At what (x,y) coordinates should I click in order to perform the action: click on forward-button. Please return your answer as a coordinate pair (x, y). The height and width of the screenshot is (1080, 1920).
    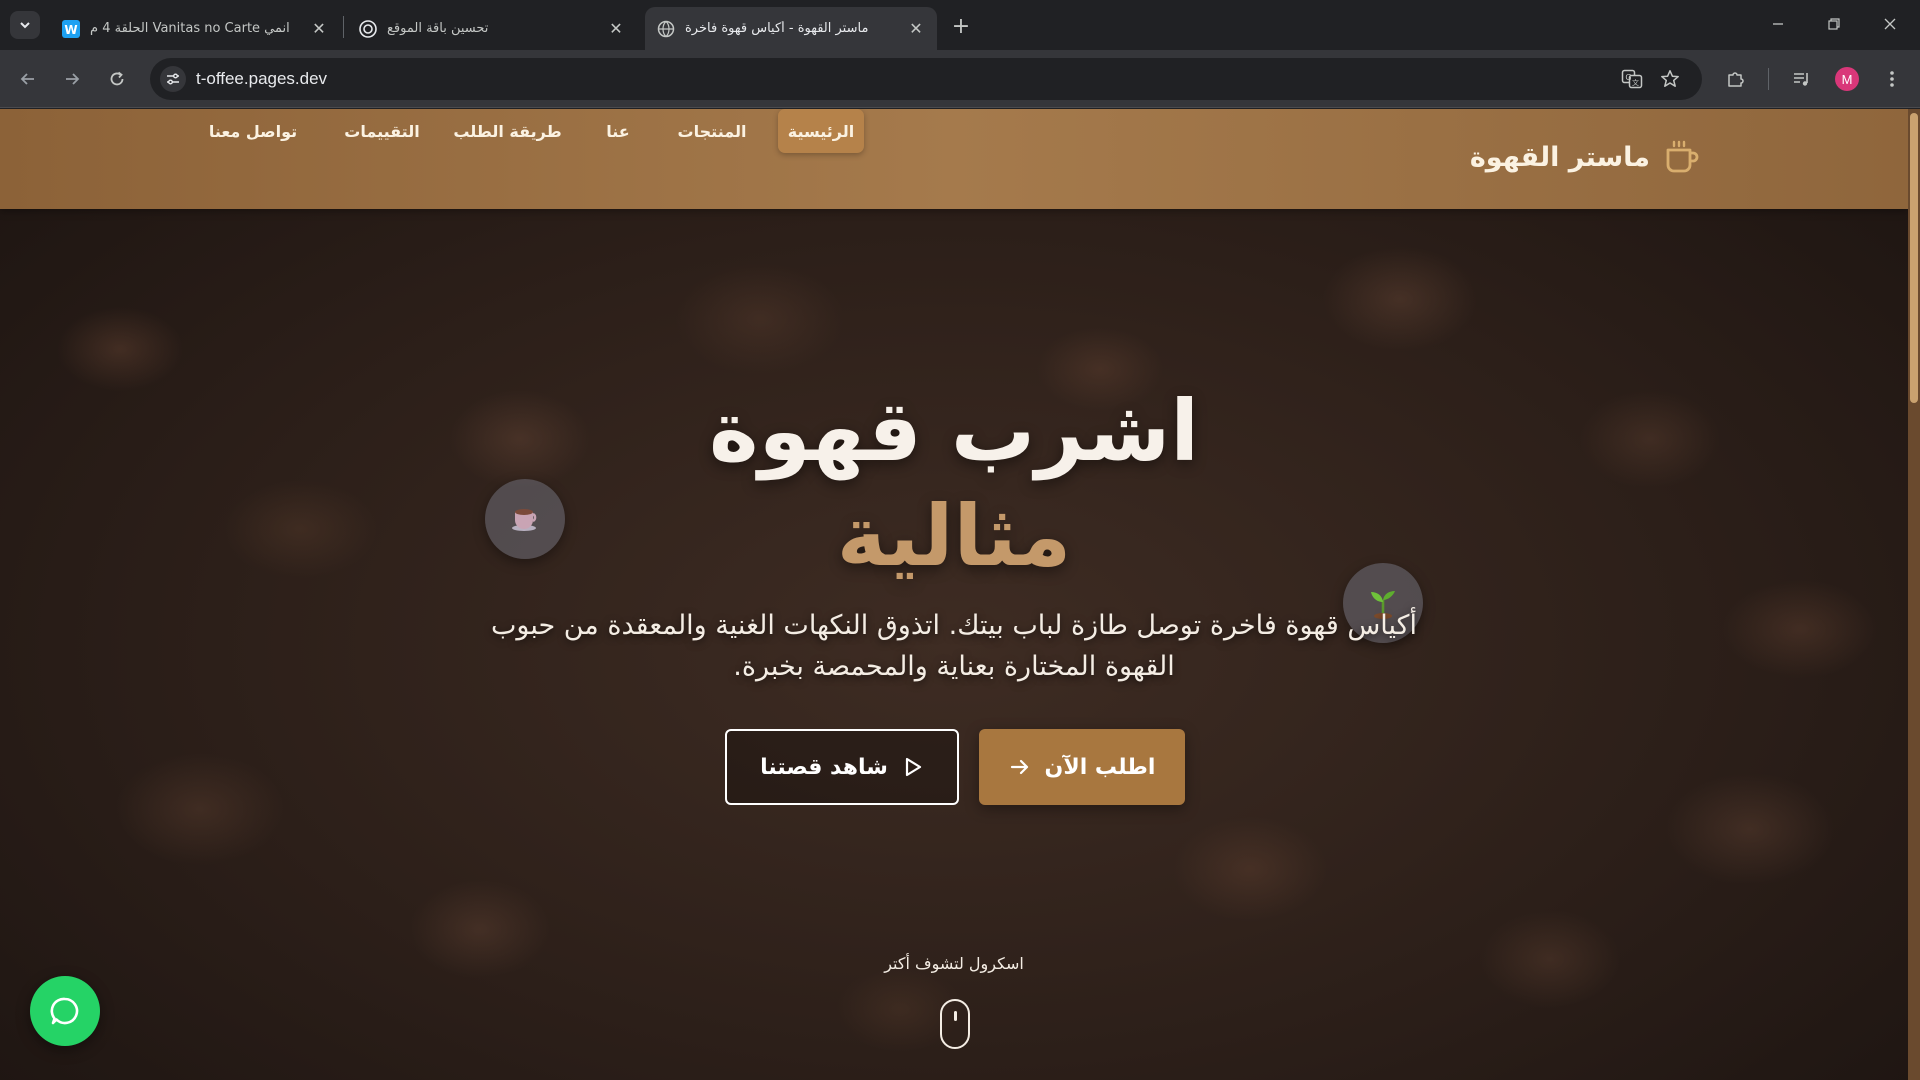
    Looking at the image, I should click on (72, 79).